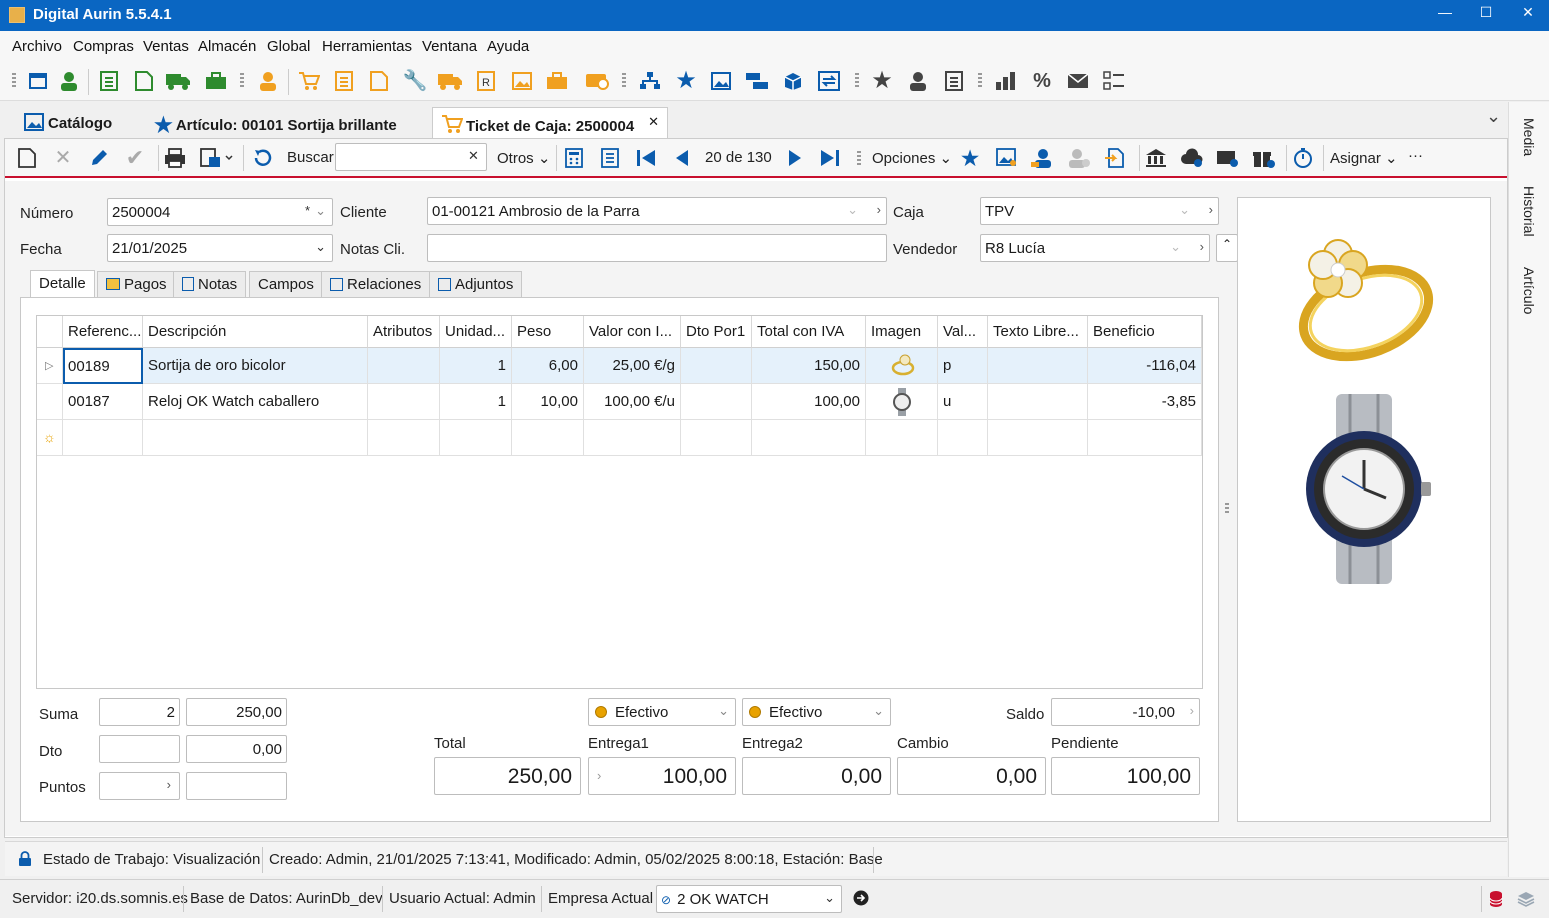  What do you see at coordinates (216, 81) in the screenshot?
I see `briefcase-icon` at bounding box center [216, 81].